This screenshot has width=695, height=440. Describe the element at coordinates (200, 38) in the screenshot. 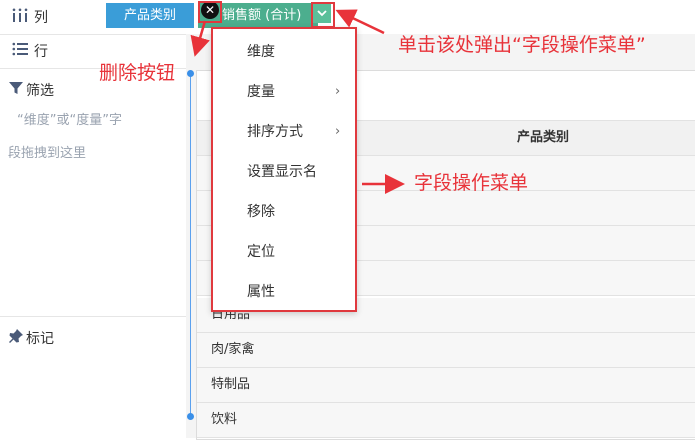

I see `delete-arrow` at that location.